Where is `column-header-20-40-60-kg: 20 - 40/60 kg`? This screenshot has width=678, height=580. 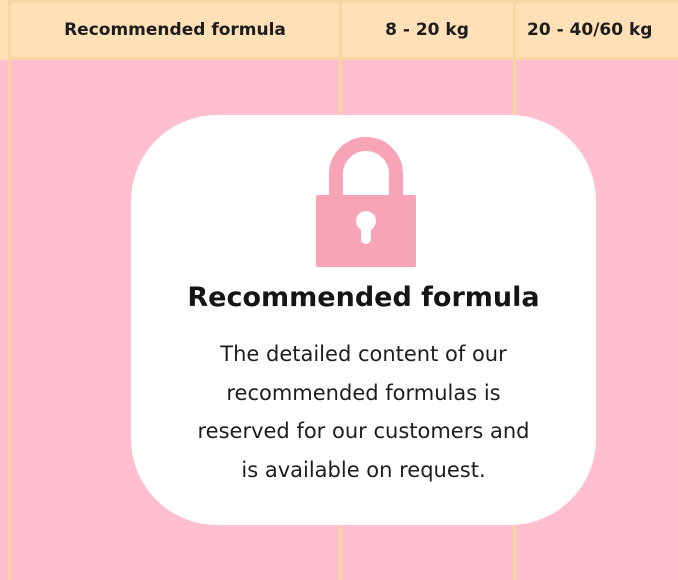 column-header-20-40-60-kg: 20 - 40/60 kg is located at coordinates (590, 30).